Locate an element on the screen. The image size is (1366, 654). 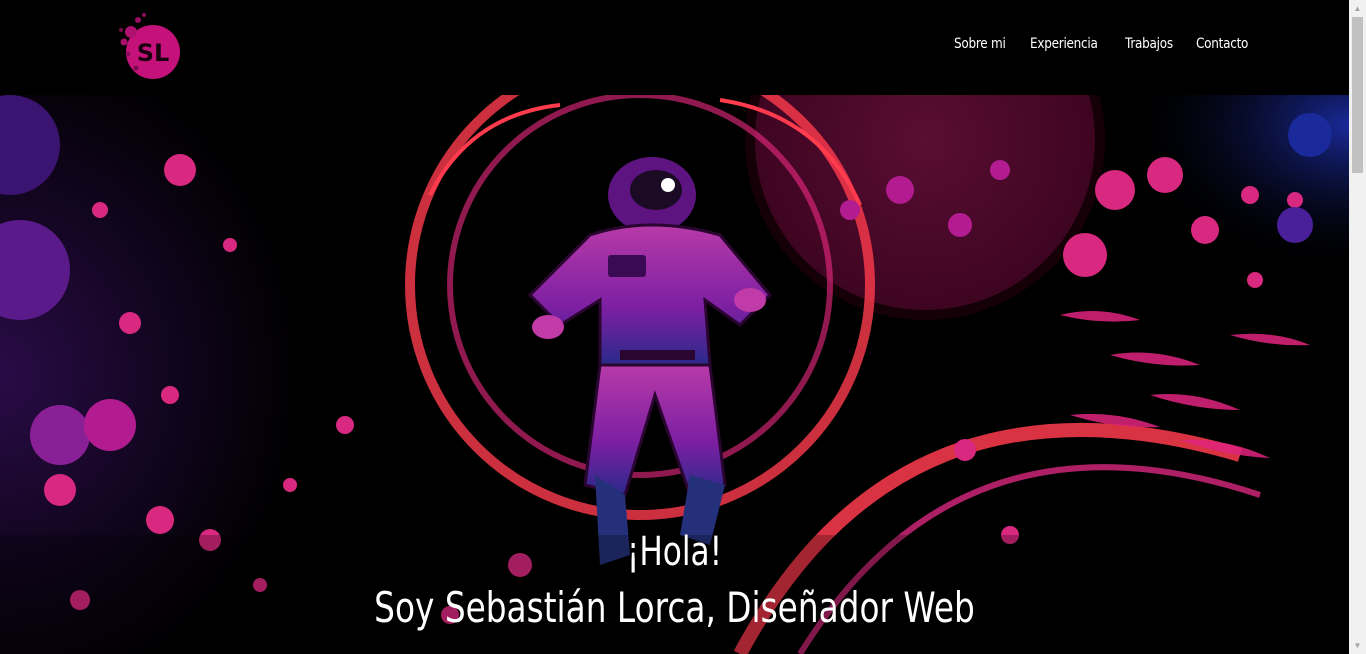
scrollbar-thumb is located at coordinates (1357, 95).